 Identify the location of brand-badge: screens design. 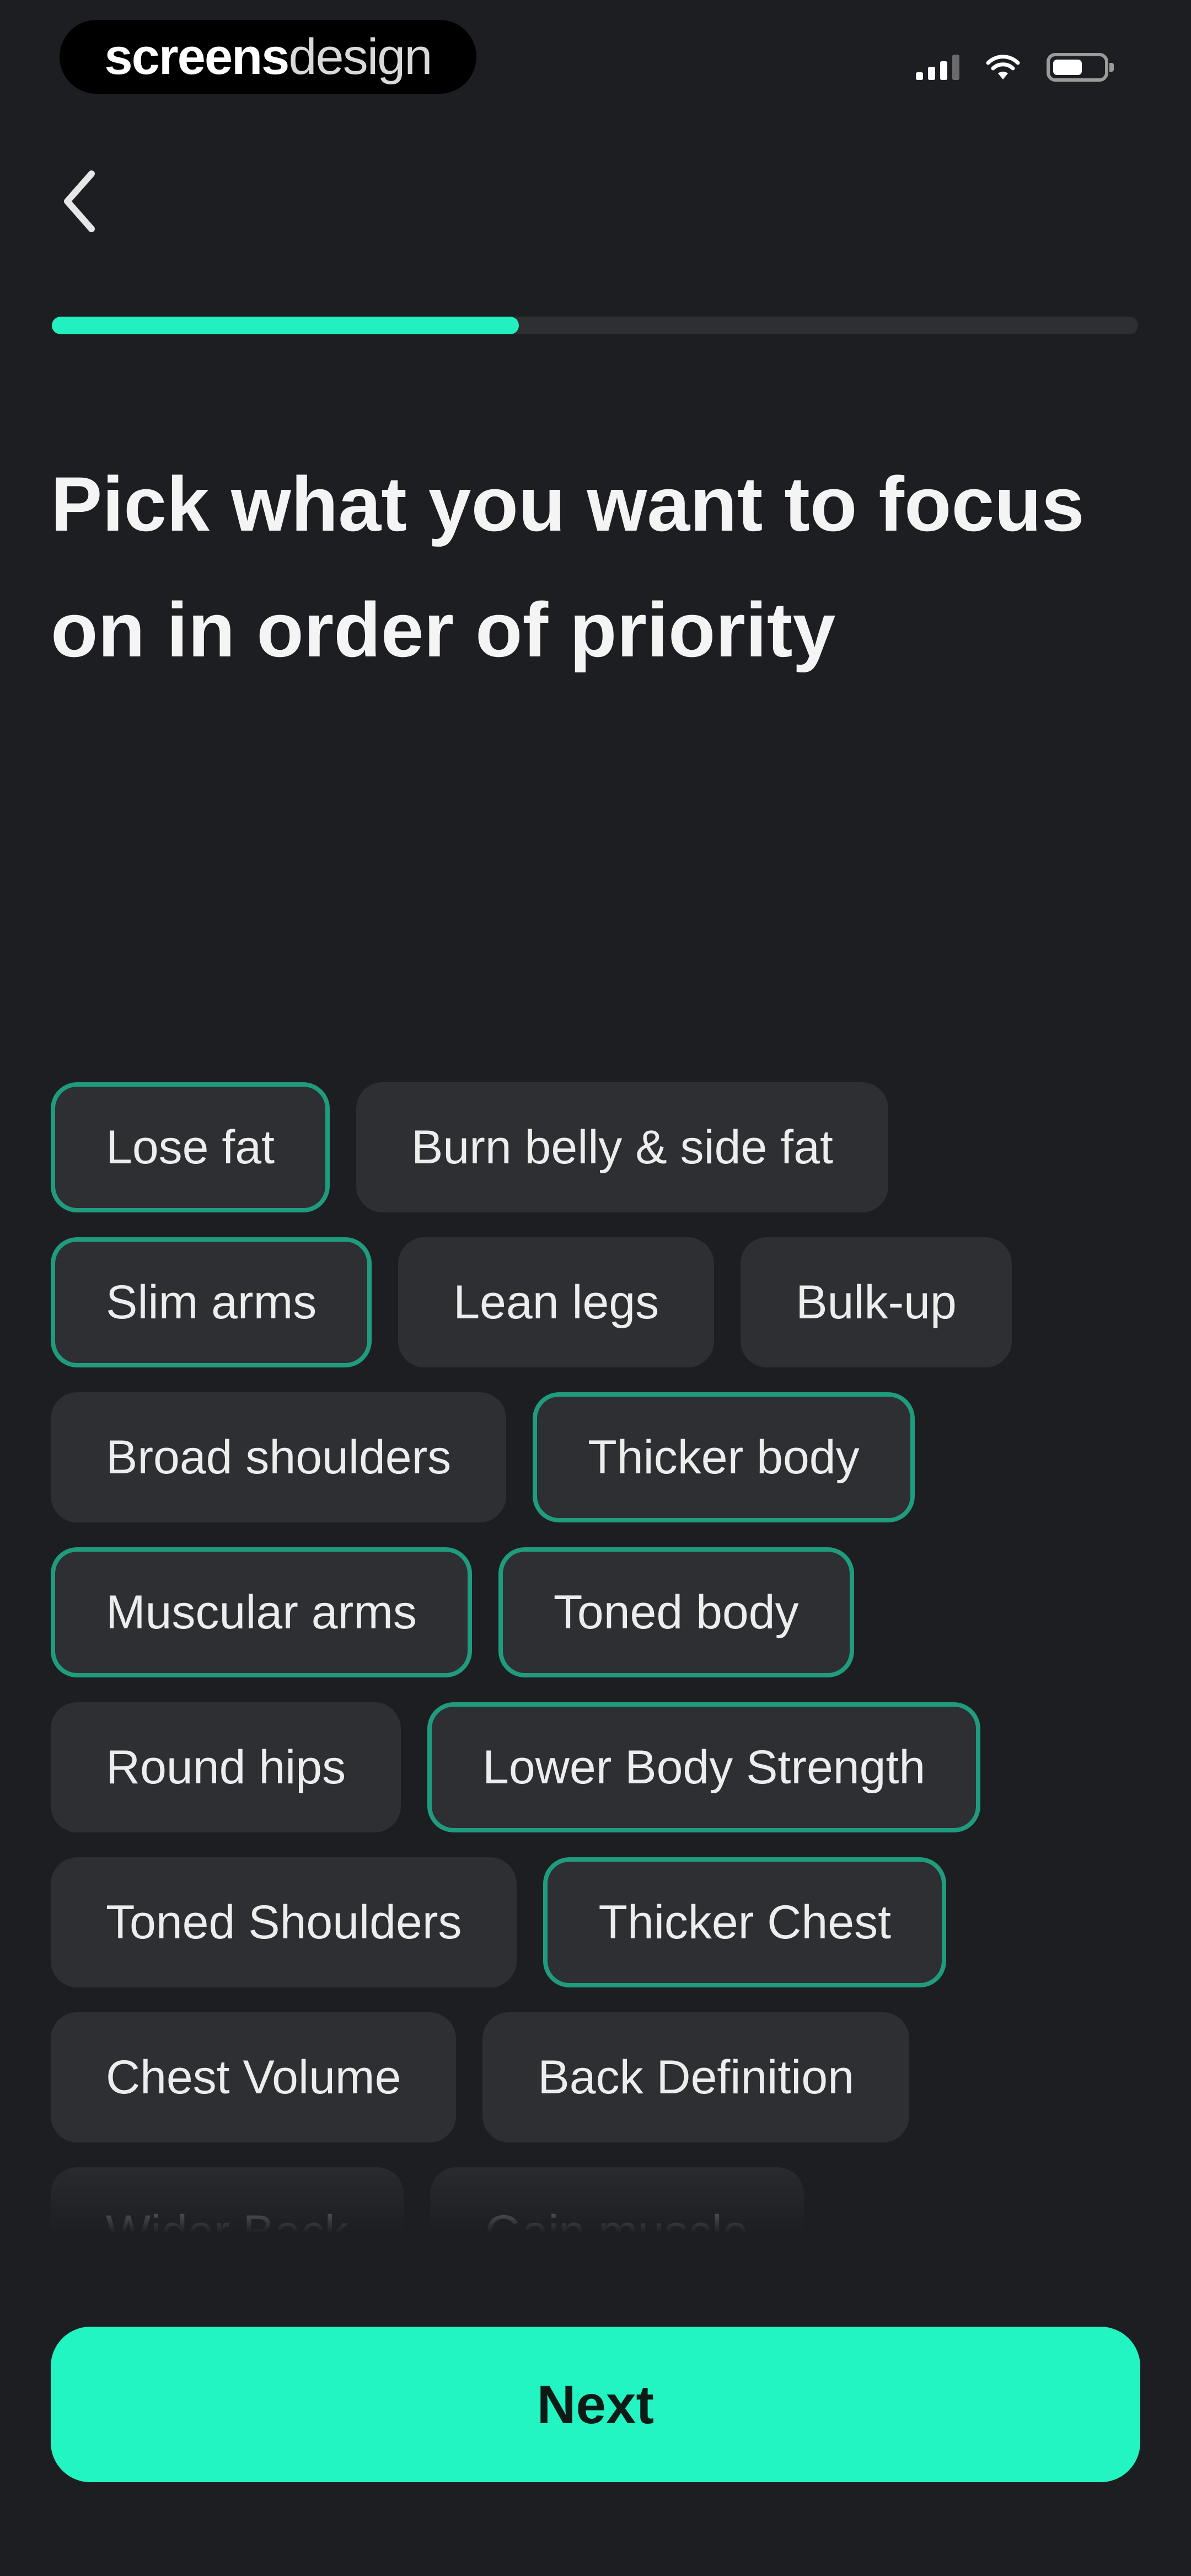
(268, 57).